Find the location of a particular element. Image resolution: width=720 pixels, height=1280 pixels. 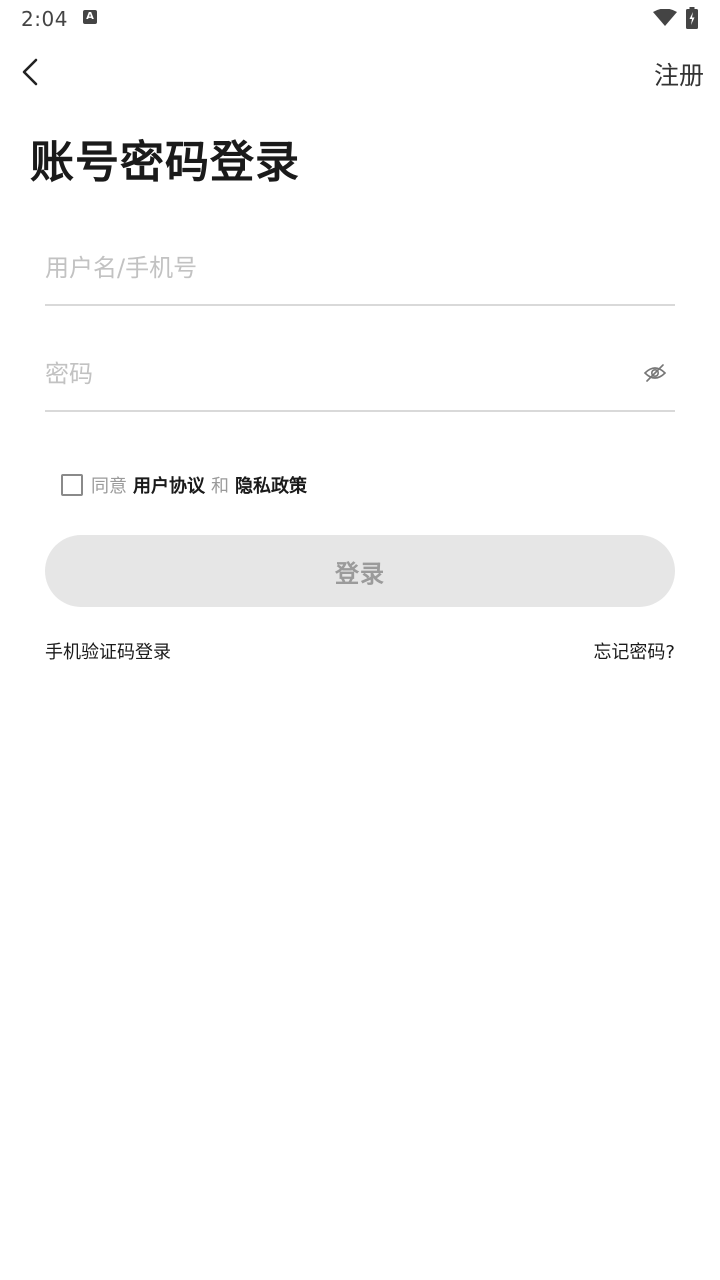

forgot-password-link: 忘记密码? is located at coordinates (634, 651).